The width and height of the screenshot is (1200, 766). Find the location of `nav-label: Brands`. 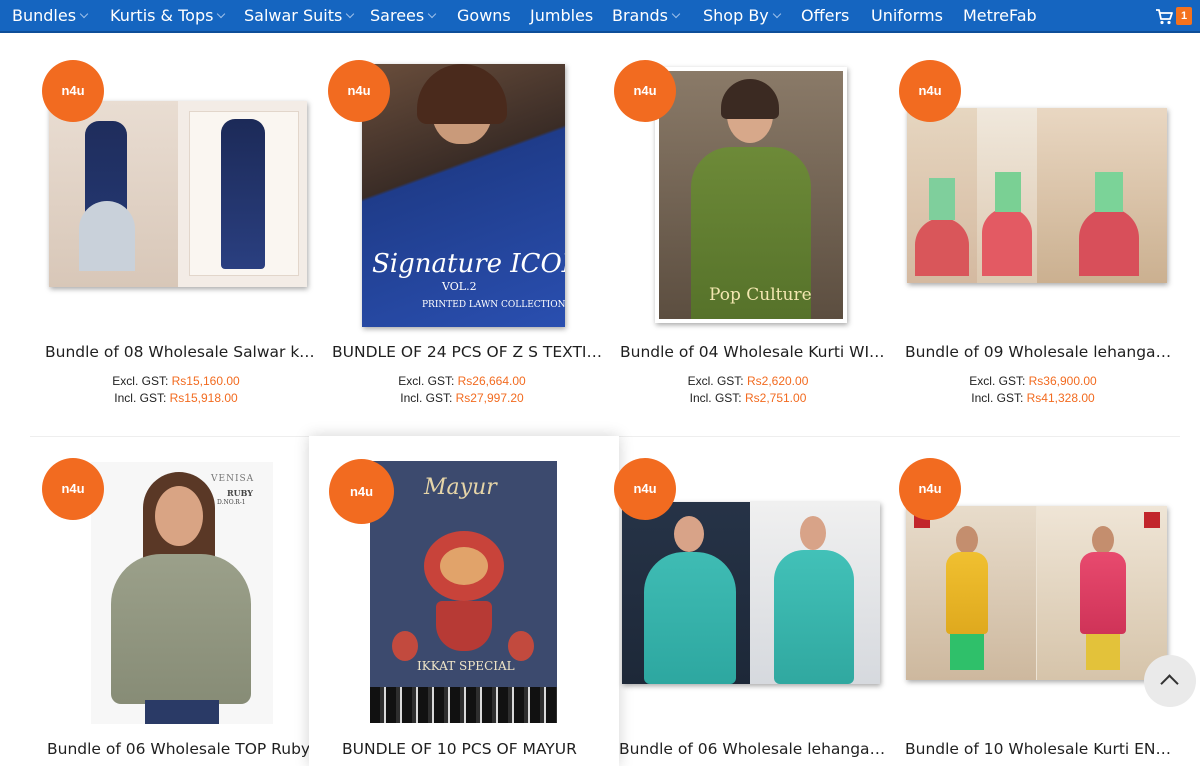

nav-label: Brands is located at coordinates (640, 15).